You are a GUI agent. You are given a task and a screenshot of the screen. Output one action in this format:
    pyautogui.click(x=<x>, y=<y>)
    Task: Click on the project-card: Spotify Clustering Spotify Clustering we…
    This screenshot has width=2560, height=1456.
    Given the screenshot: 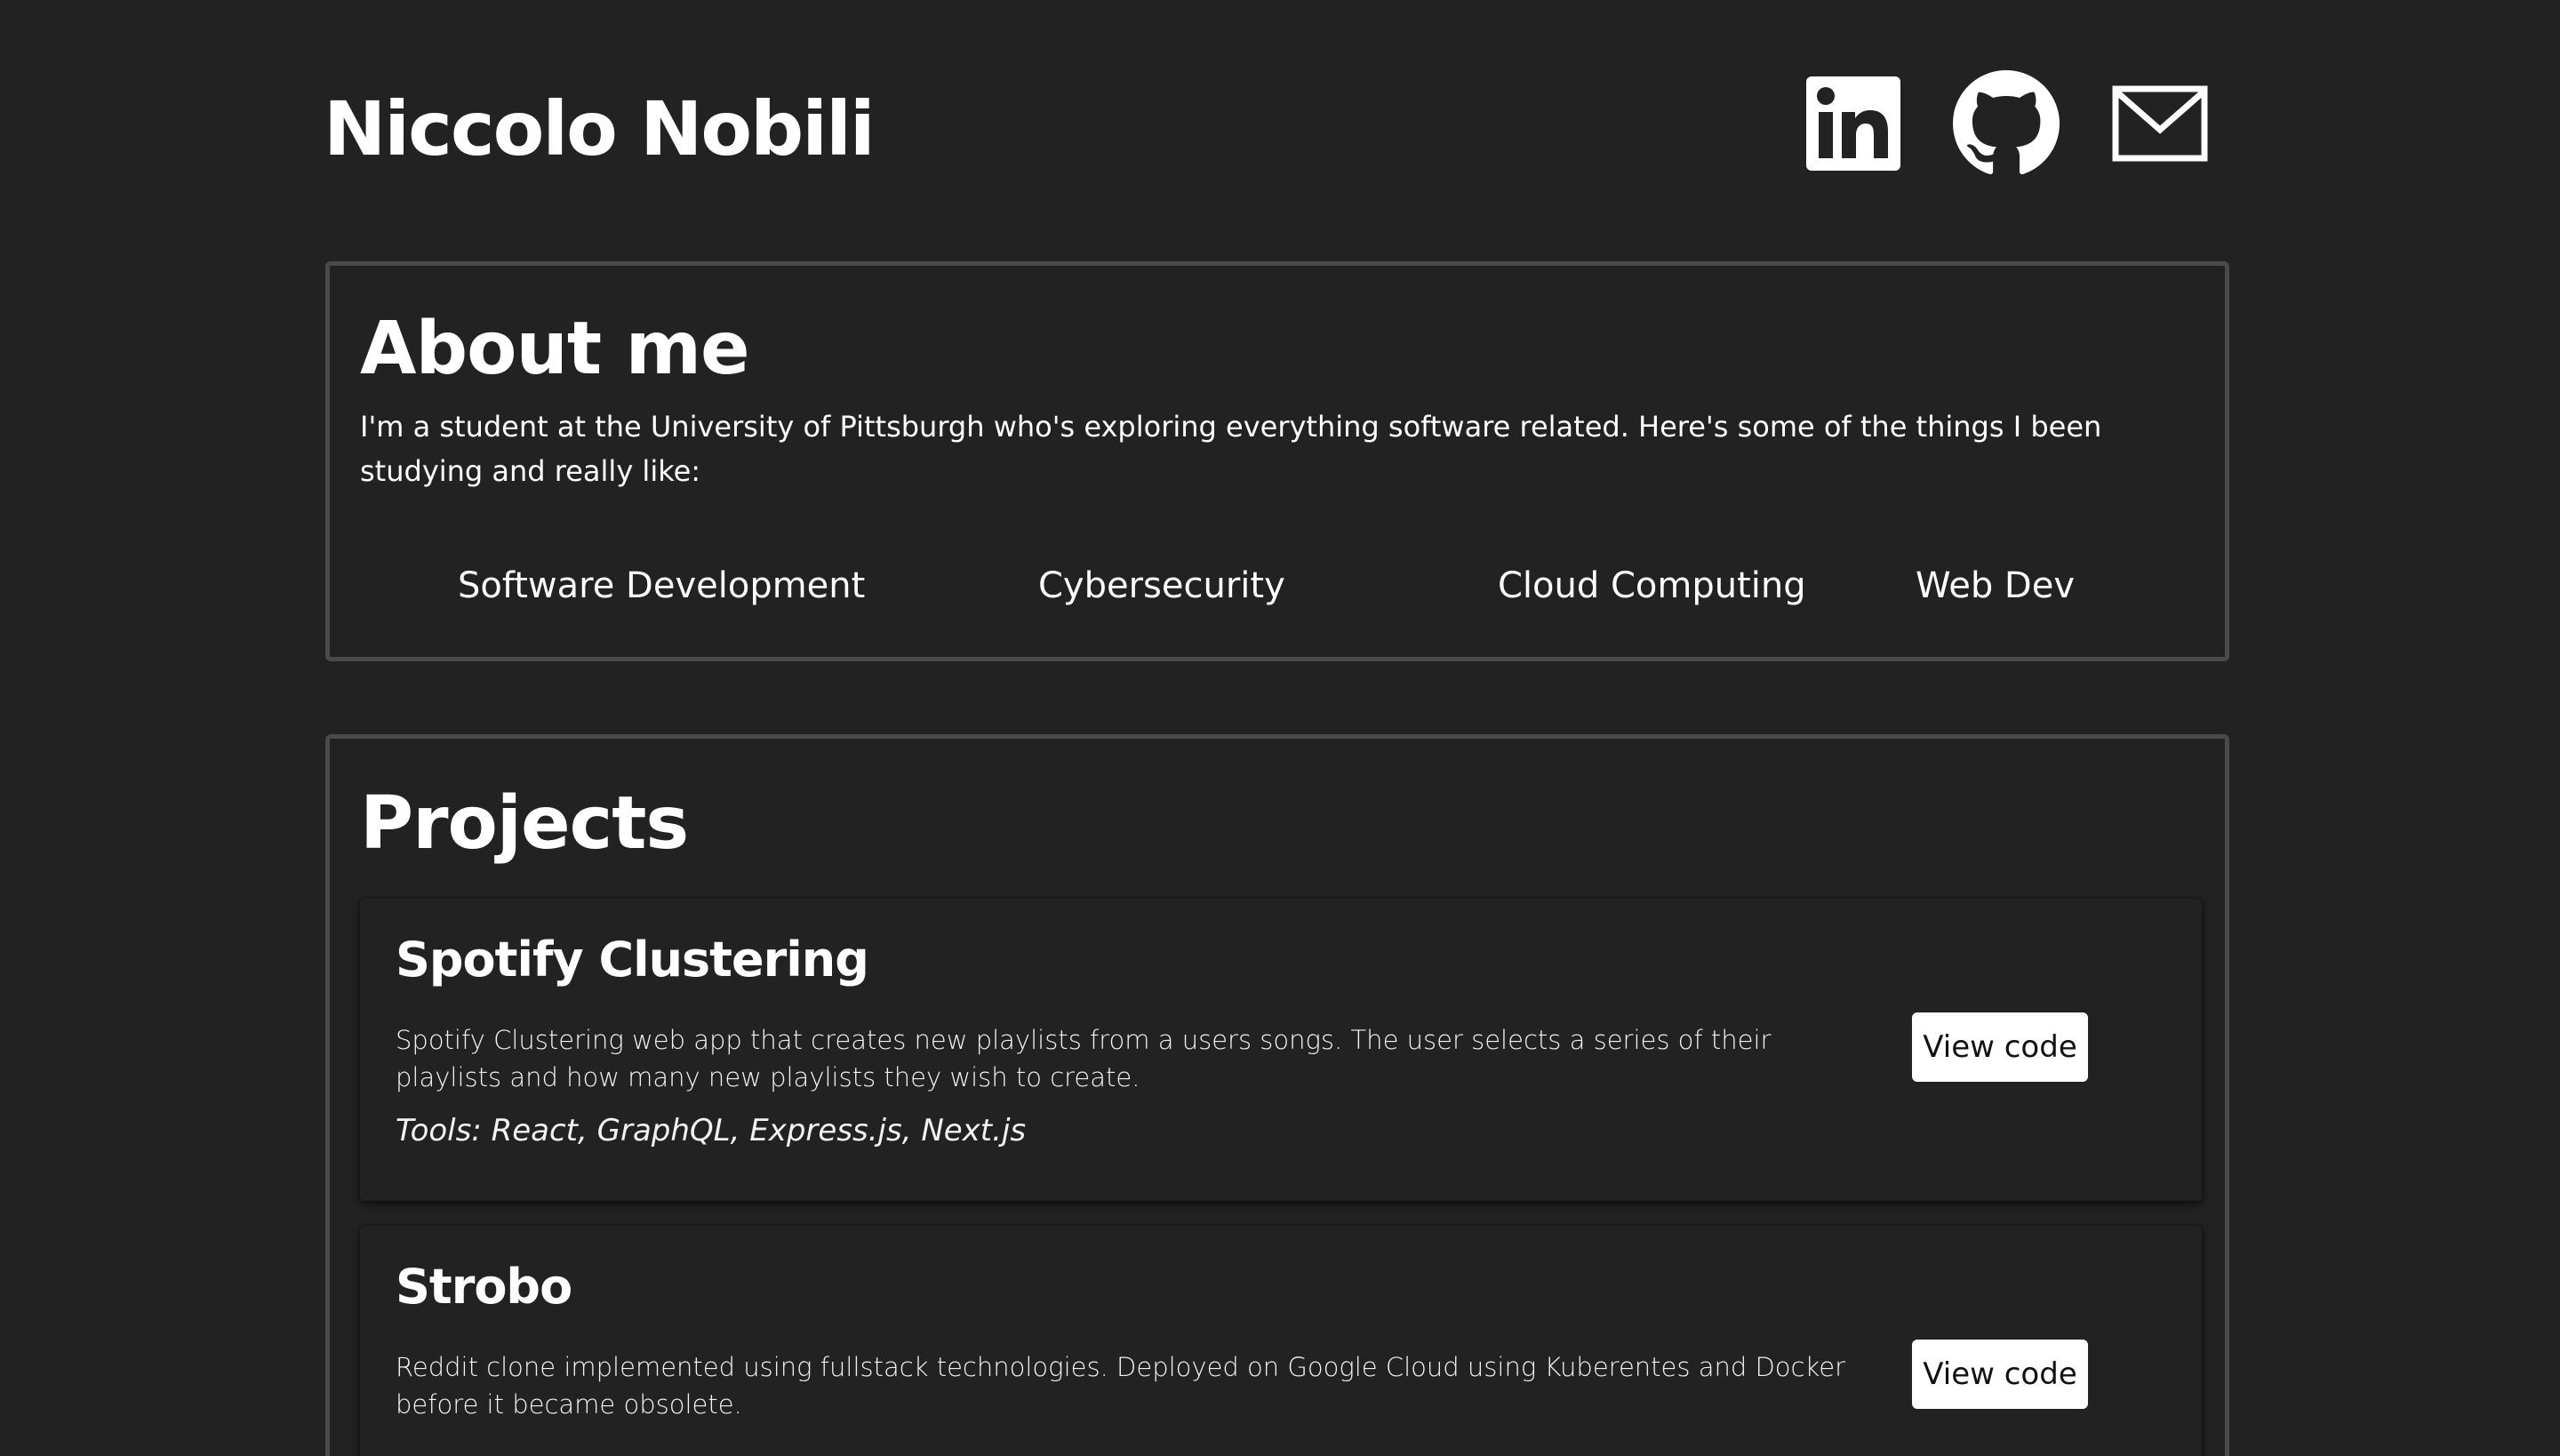 What is the action you would take?
    pyautogui.click(x=1281, y=1050)
    